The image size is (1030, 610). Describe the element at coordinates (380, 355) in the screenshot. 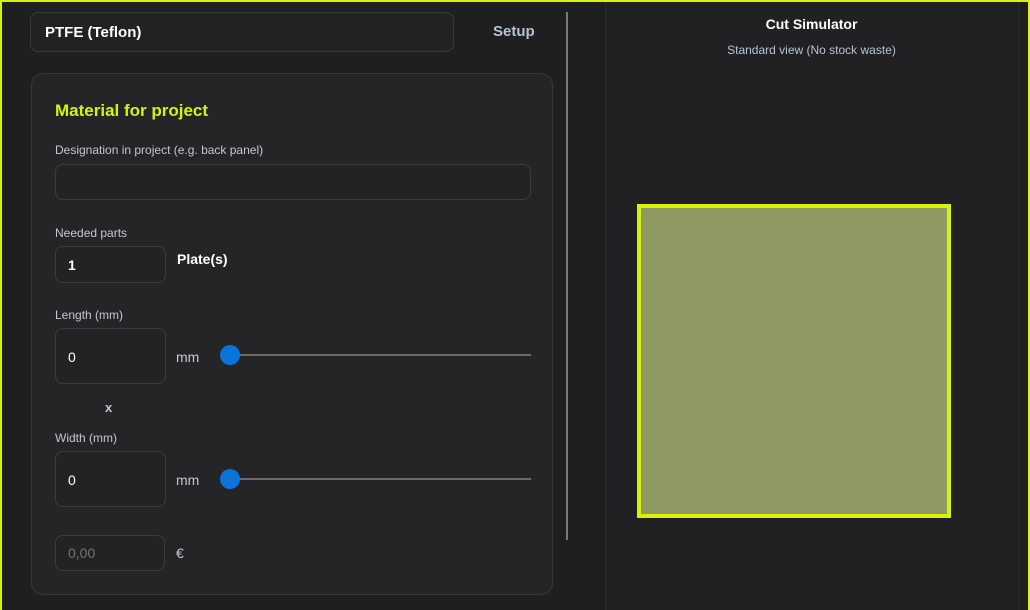

I see `length-slider-track` at that location.